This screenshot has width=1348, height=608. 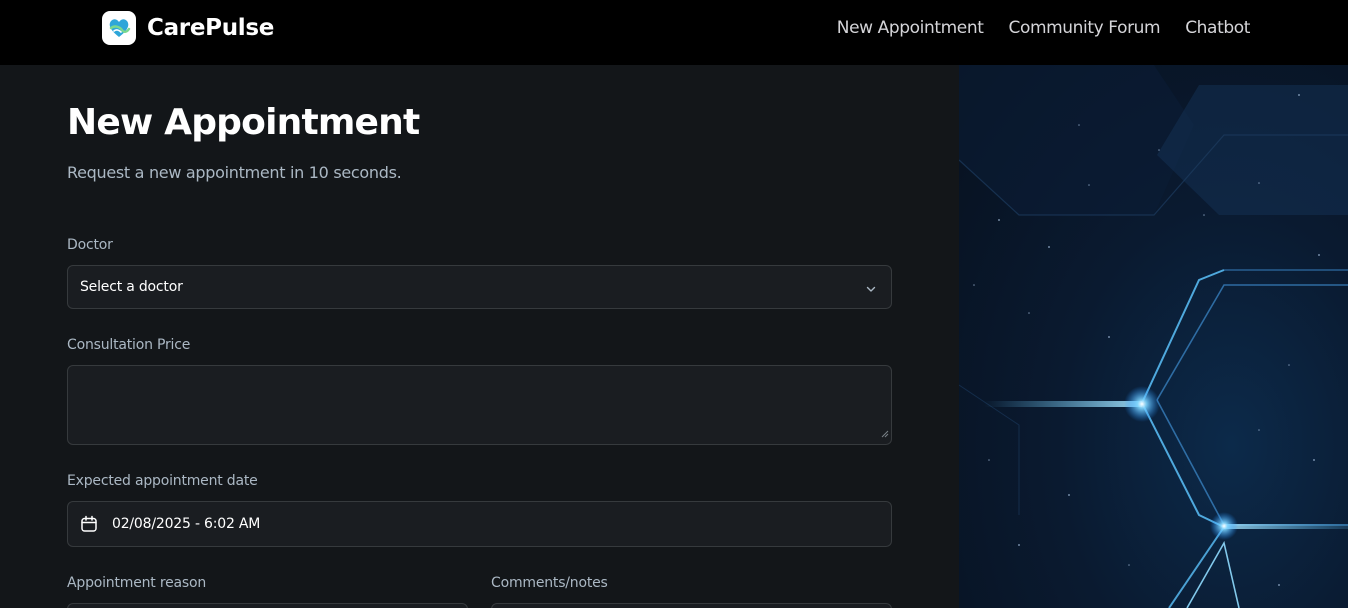 I want to click on brand-name: CarePulse, so click(x=211, y=28).